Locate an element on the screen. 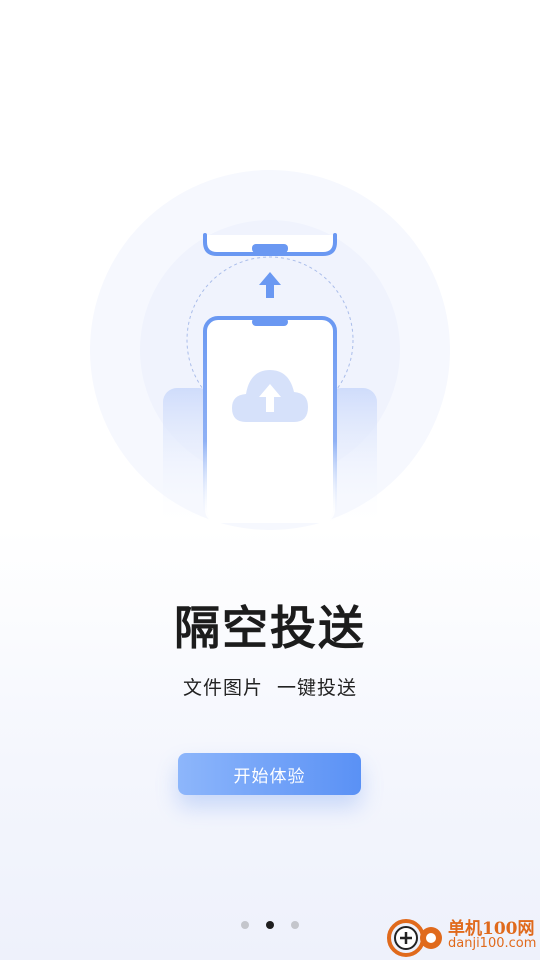 Image resolution: width=540 pixels, height=960 pixels. phone-icon is located at coordinates (270, 244).